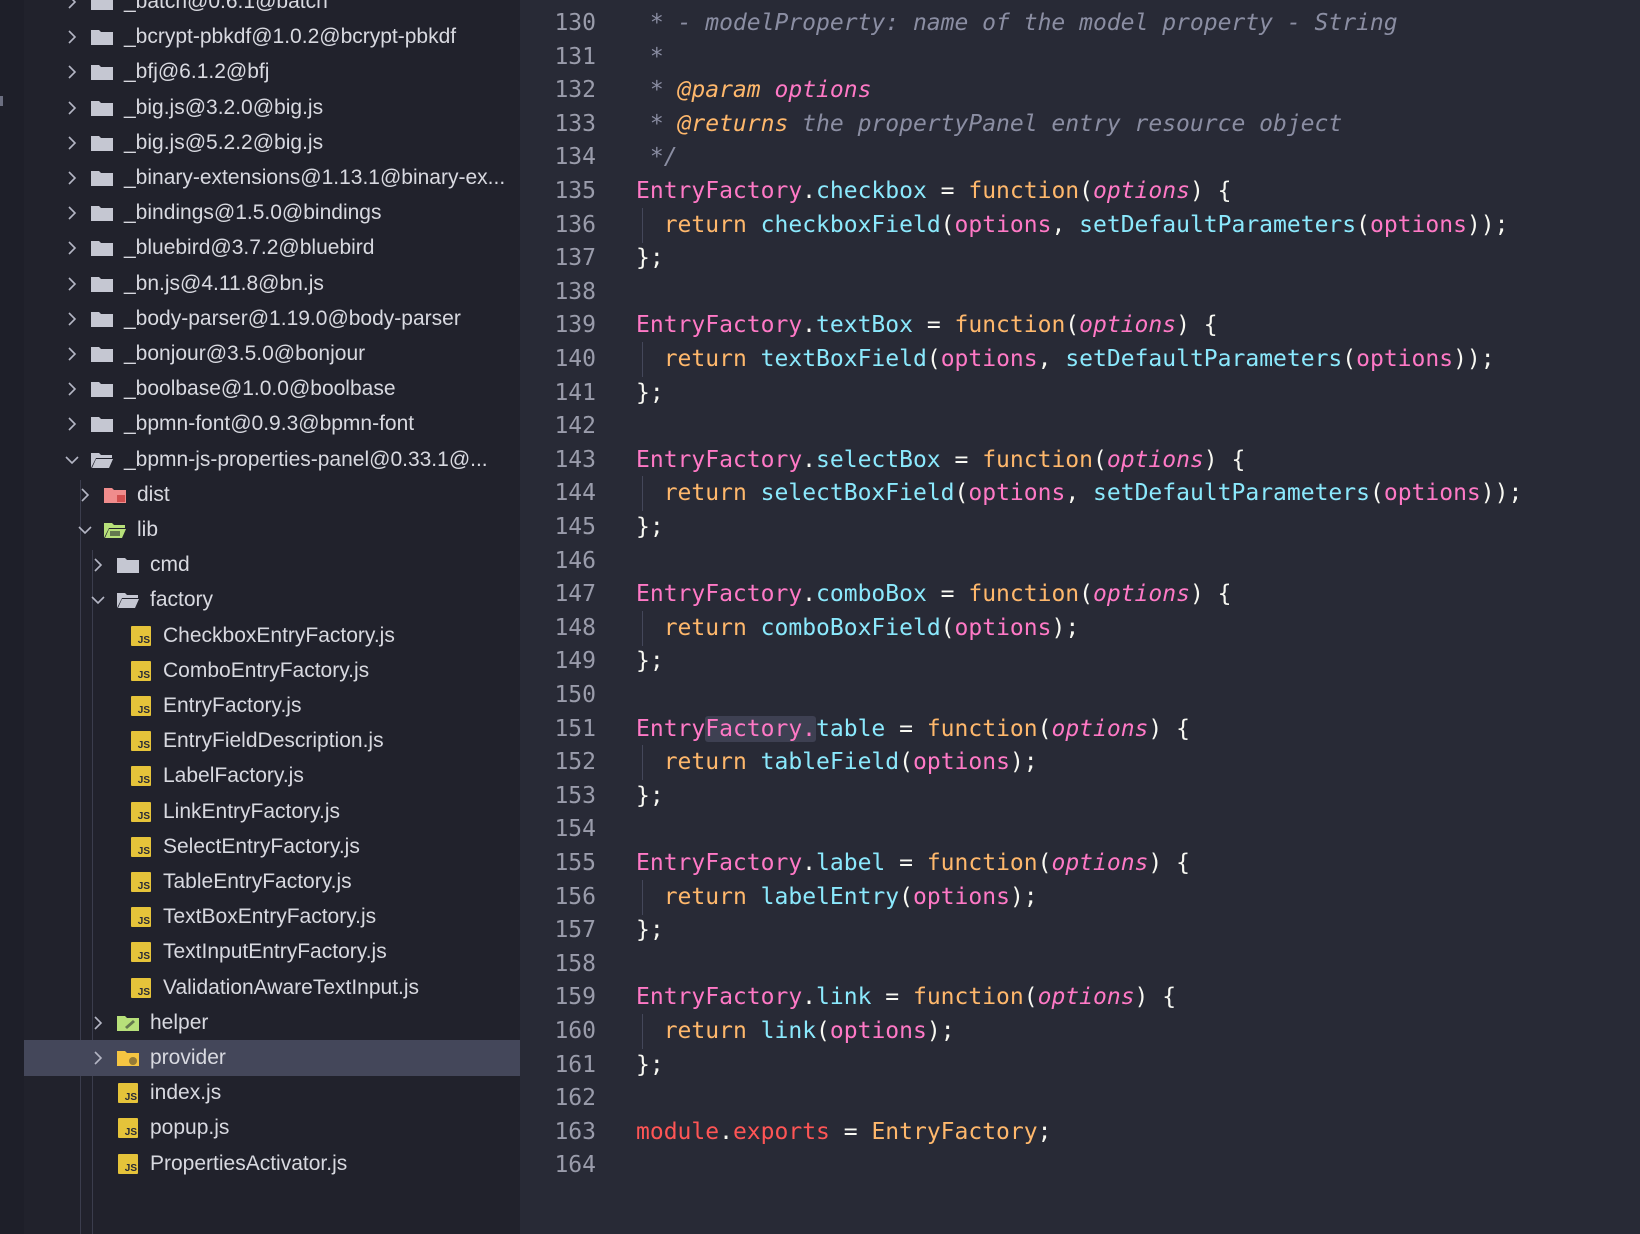  Describe the element at coordinates (272, 988) in the screenshot. I see `tree-file-item: JS ValidationAwareTextInput.js` at that location.